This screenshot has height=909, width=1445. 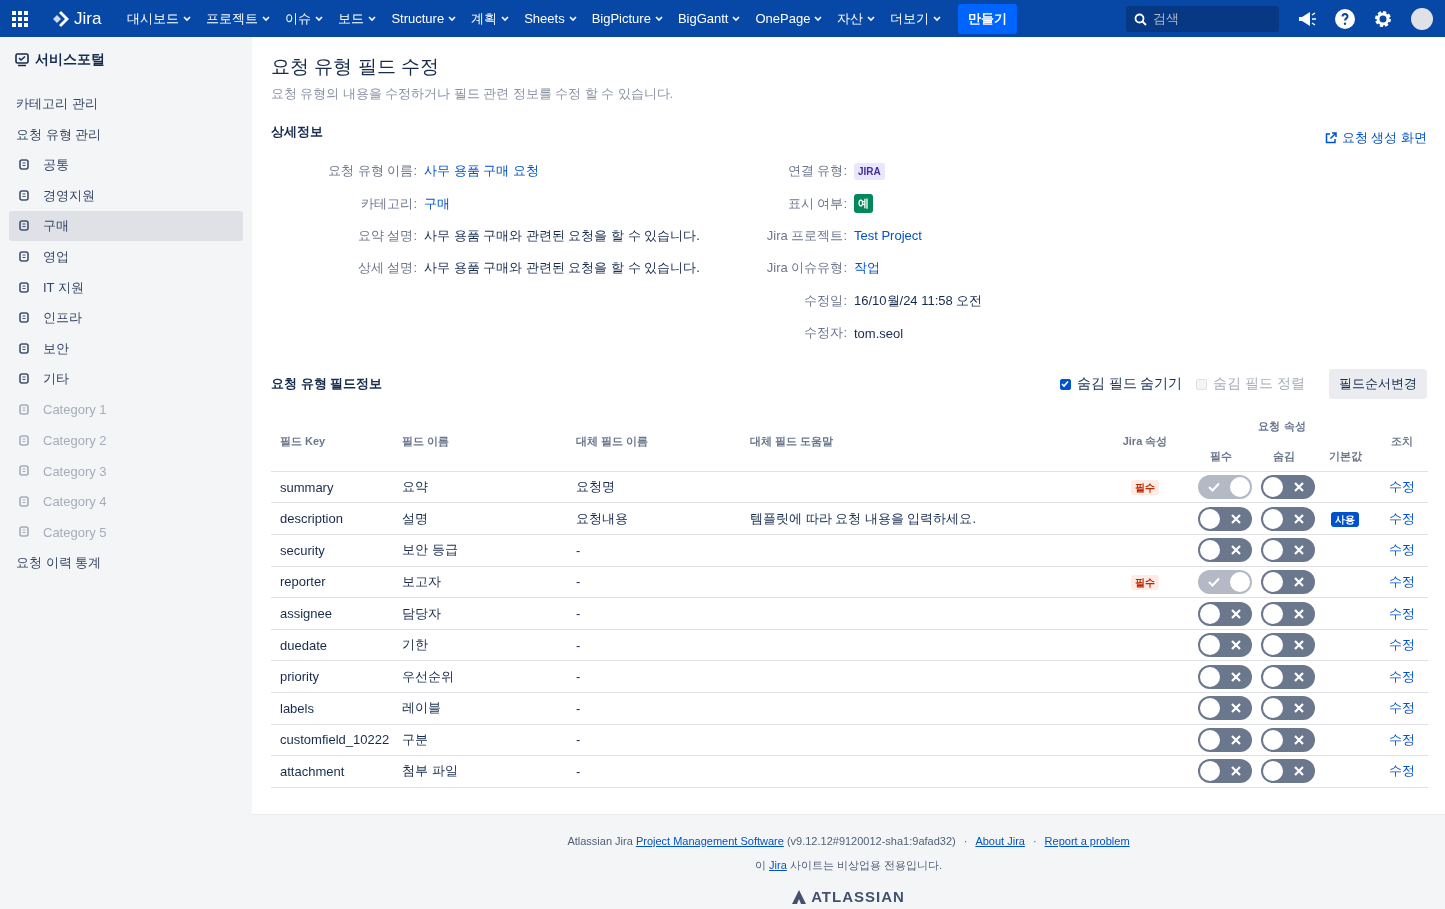 I want to click on default-lozenge: 사용, so click(x=1345, y=519).